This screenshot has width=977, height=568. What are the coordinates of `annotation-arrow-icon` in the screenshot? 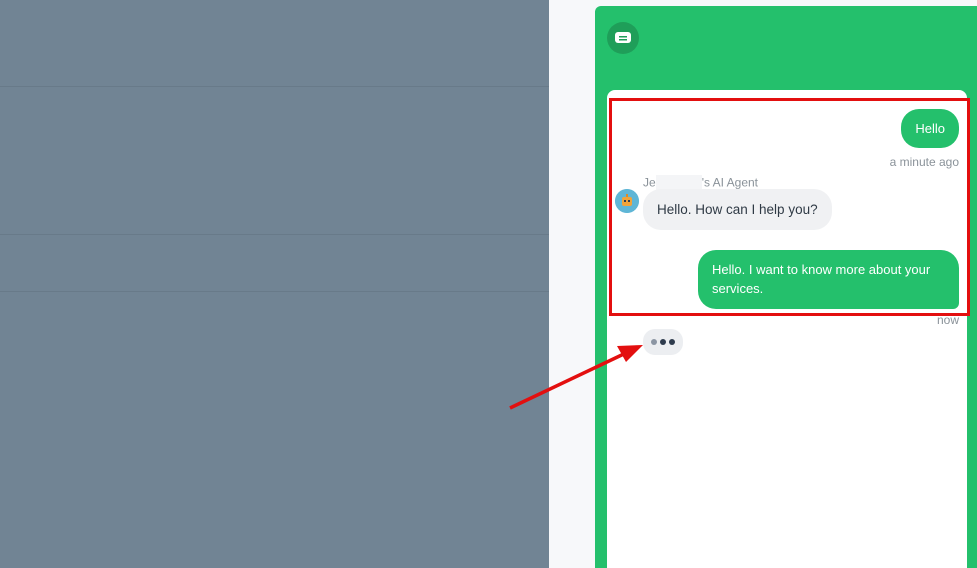 It's located at (576, 377).